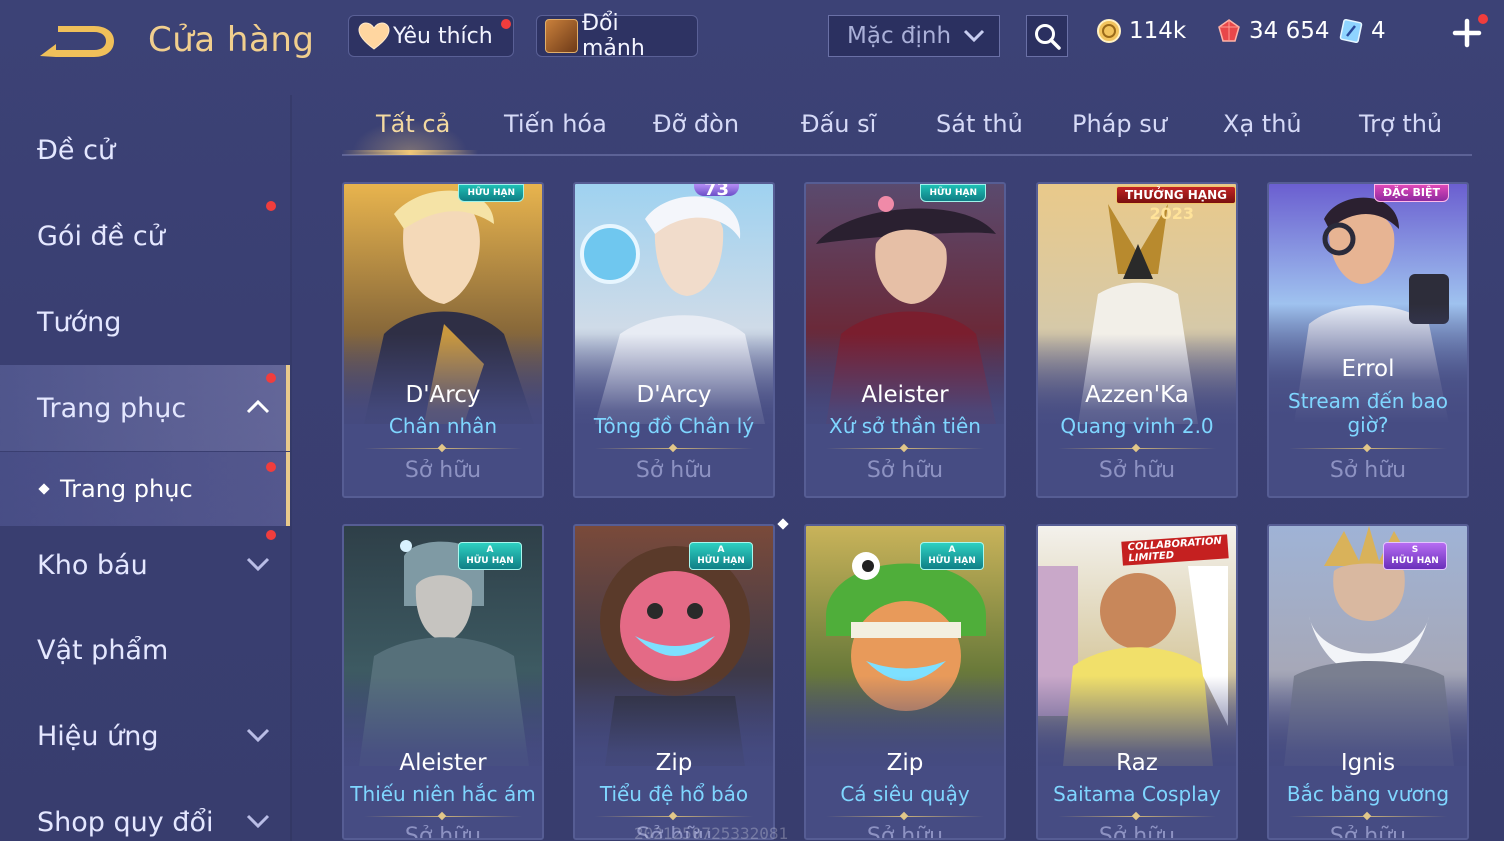 The height and width of the screenshot is (841, 1504). What do you see at coordinates (1368, 682) in the screenshot?
I see `skin-card: S HỮU HẠN Ignis Bắc băng vương Sở hữu` at bounding box center [1368, 682].